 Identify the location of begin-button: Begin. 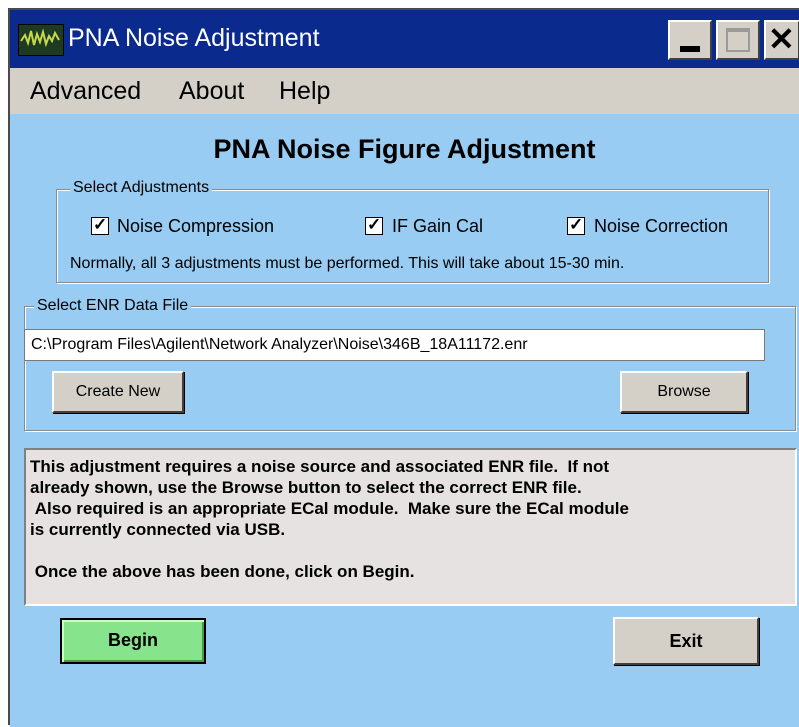
(133, 641).